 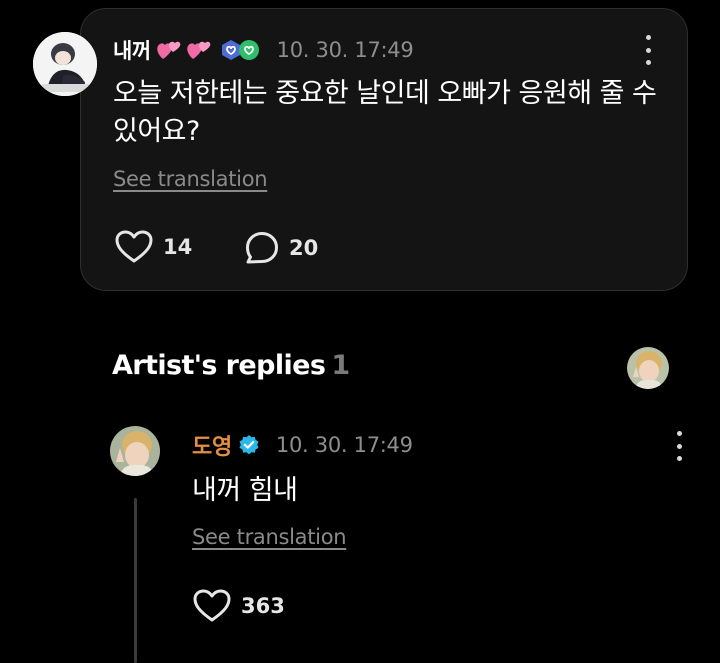 What do you see at coordinates (263, 50) in the screenshot?
I see `post-author-row: 내꺼 10. 30. 17:49` at bounding box center [263, 50].